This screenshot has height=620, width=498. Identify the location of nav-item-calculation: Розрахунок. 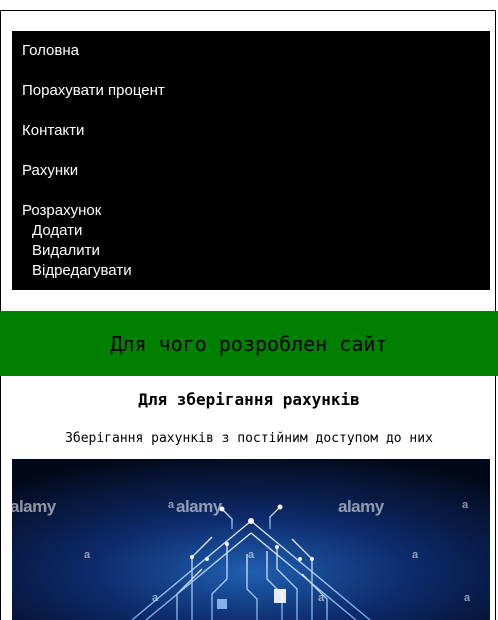
(61, 211).